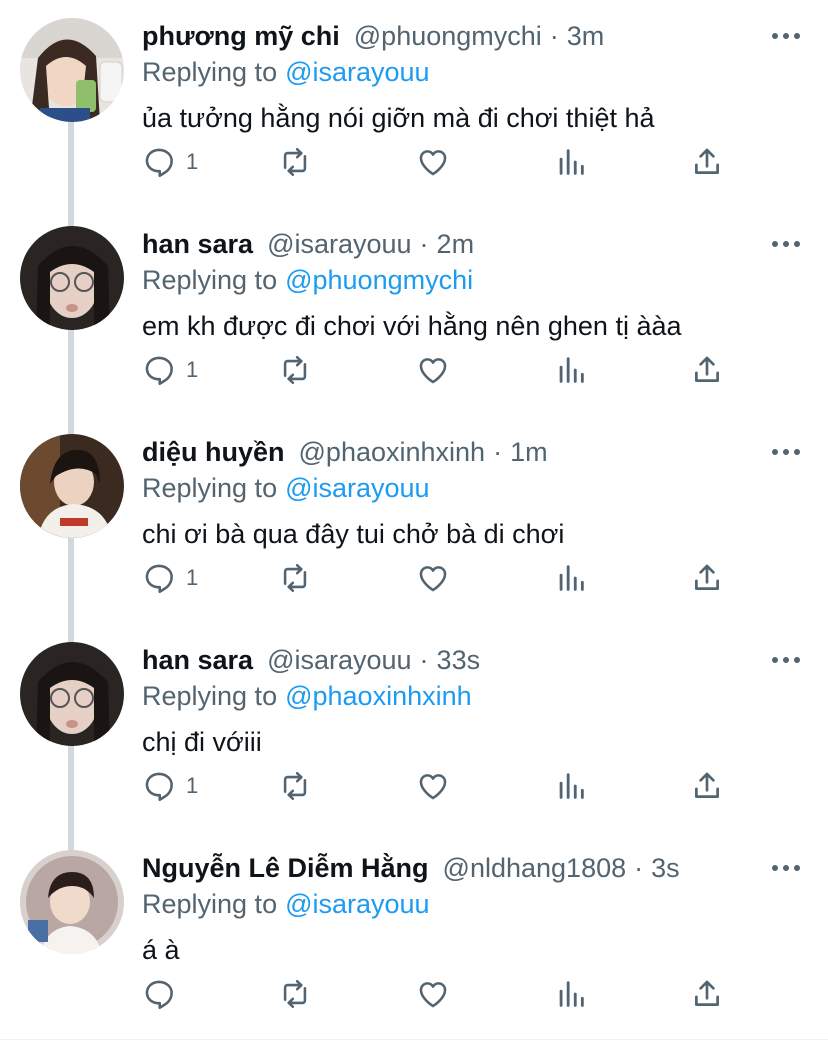 This screenshot has width=828, height=1042. Describe the element at coordinates (202, 741) in the screenshot. I see `tweet-text: chị đi vớiii` at that location.